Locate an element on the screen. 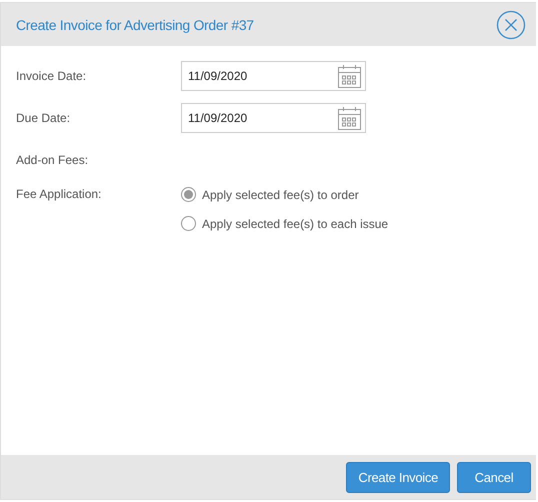 The image size is (538, 502). dialog-title: Create Invoice for Advertising Order #37 is located at coordinates (135, 24).